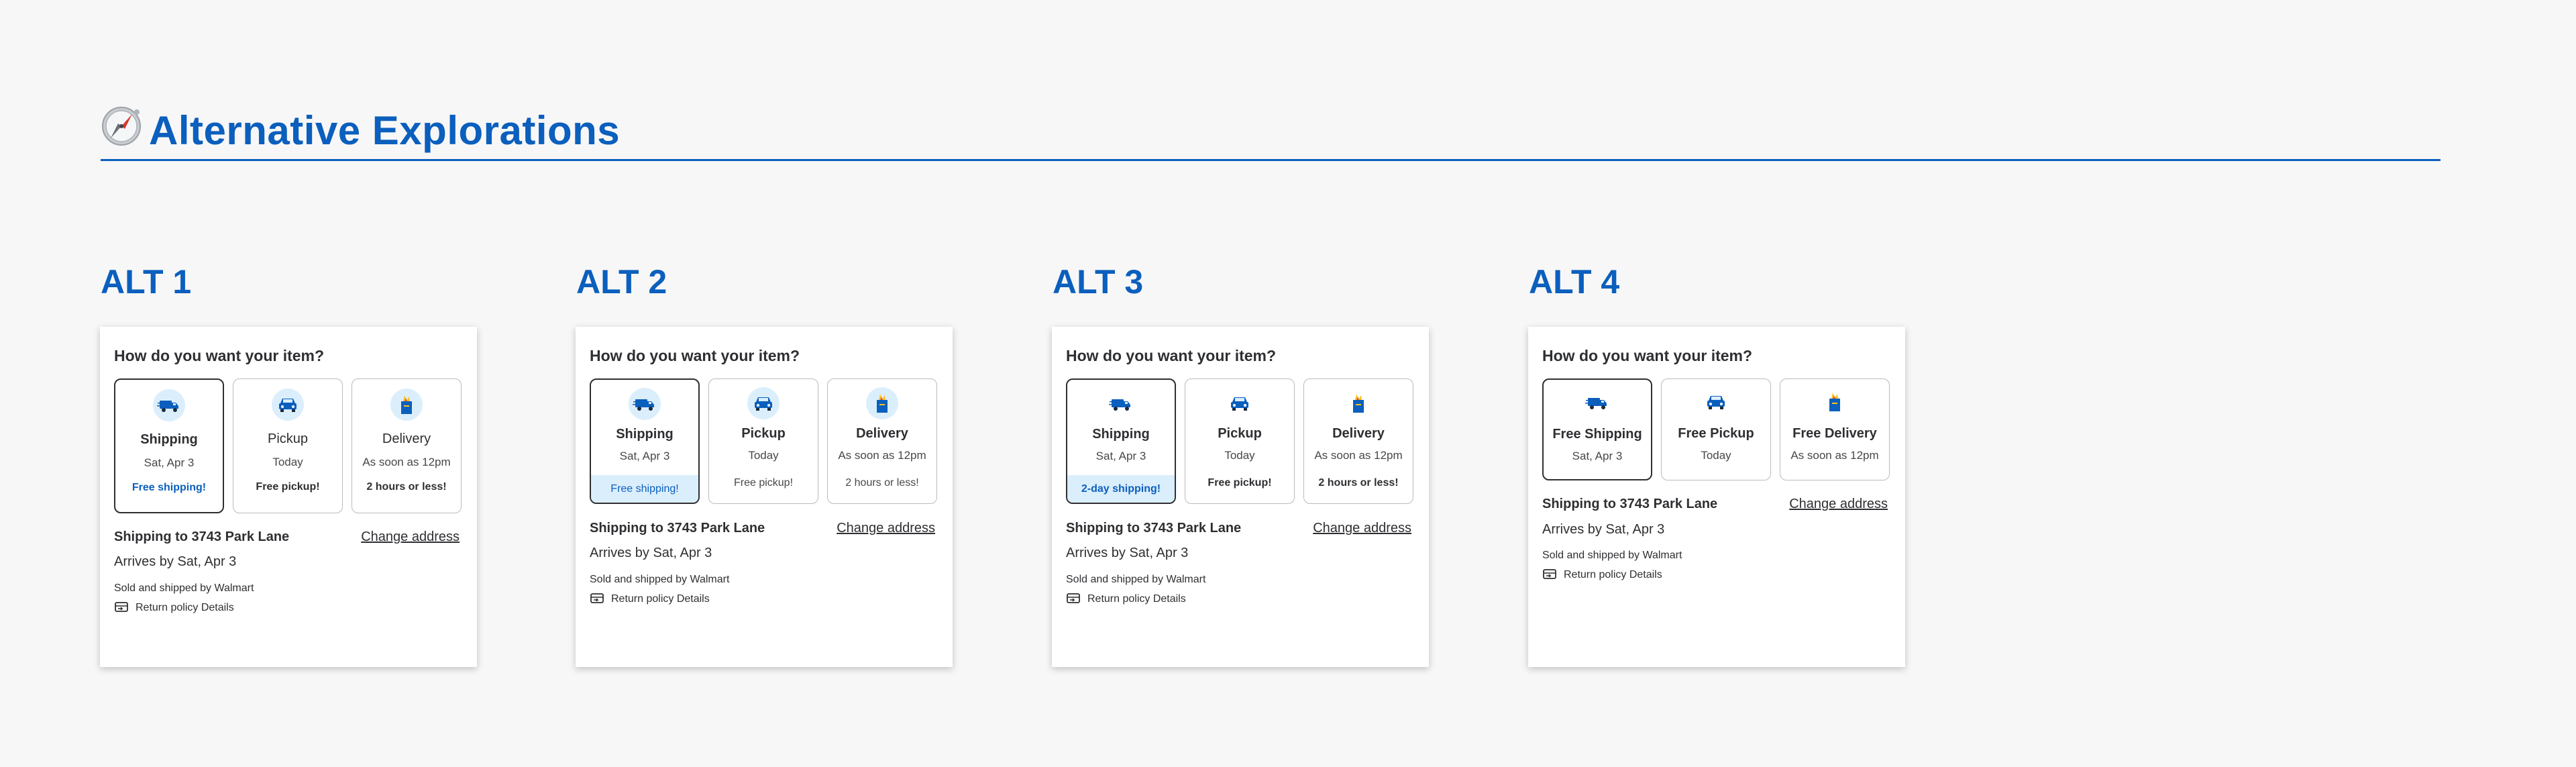  What do you see at coordinates (121, 126) in the screenshot?
I see `compass-icon` at bounding box center [121, 126].